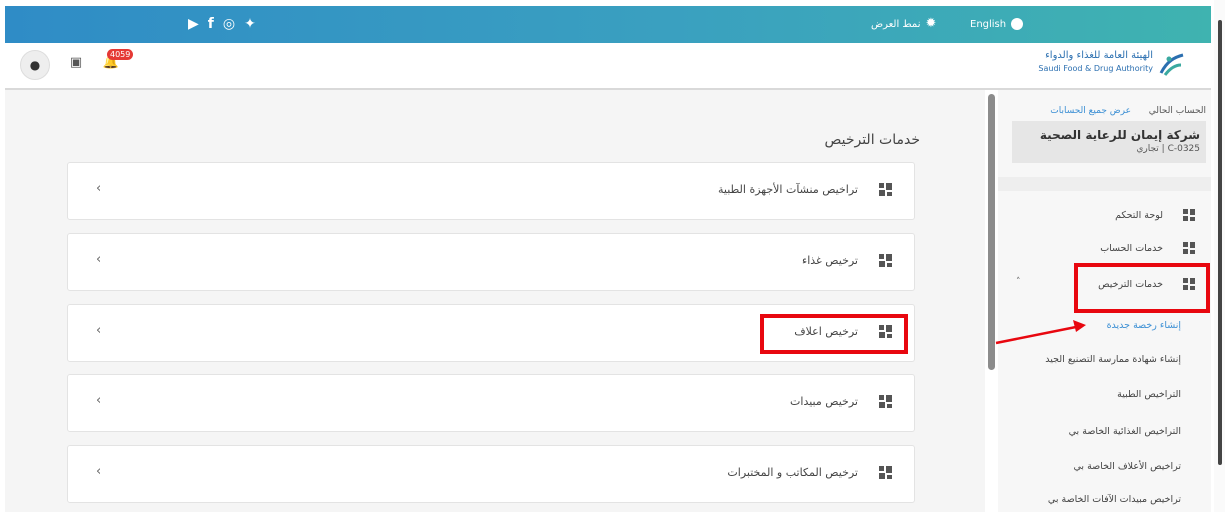  Describe the element at coordinates (1220, 242) in the screenshot. I see `scrollbar-thumb` at that location.